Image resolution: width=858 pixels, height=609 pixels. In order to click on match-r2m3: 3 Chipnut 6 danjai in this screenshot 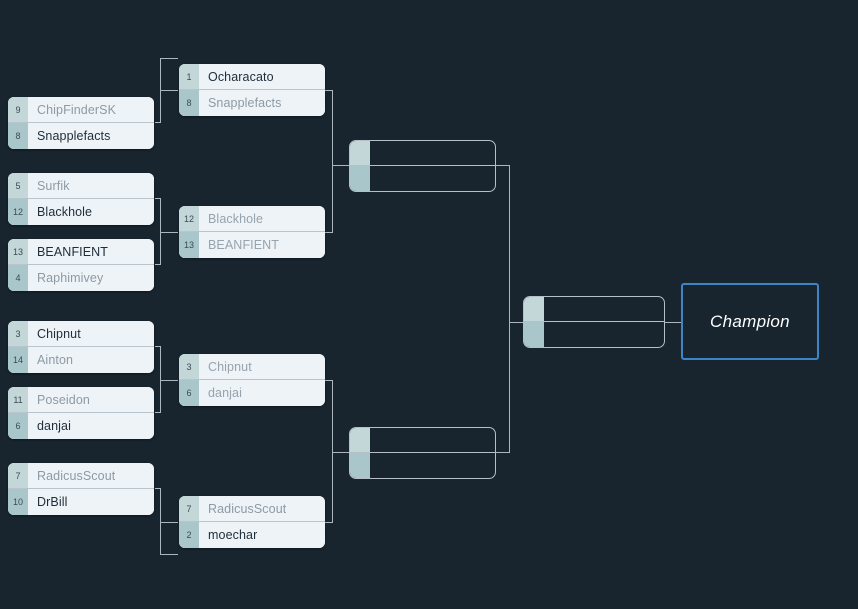, I will do `click(252, 380)`.